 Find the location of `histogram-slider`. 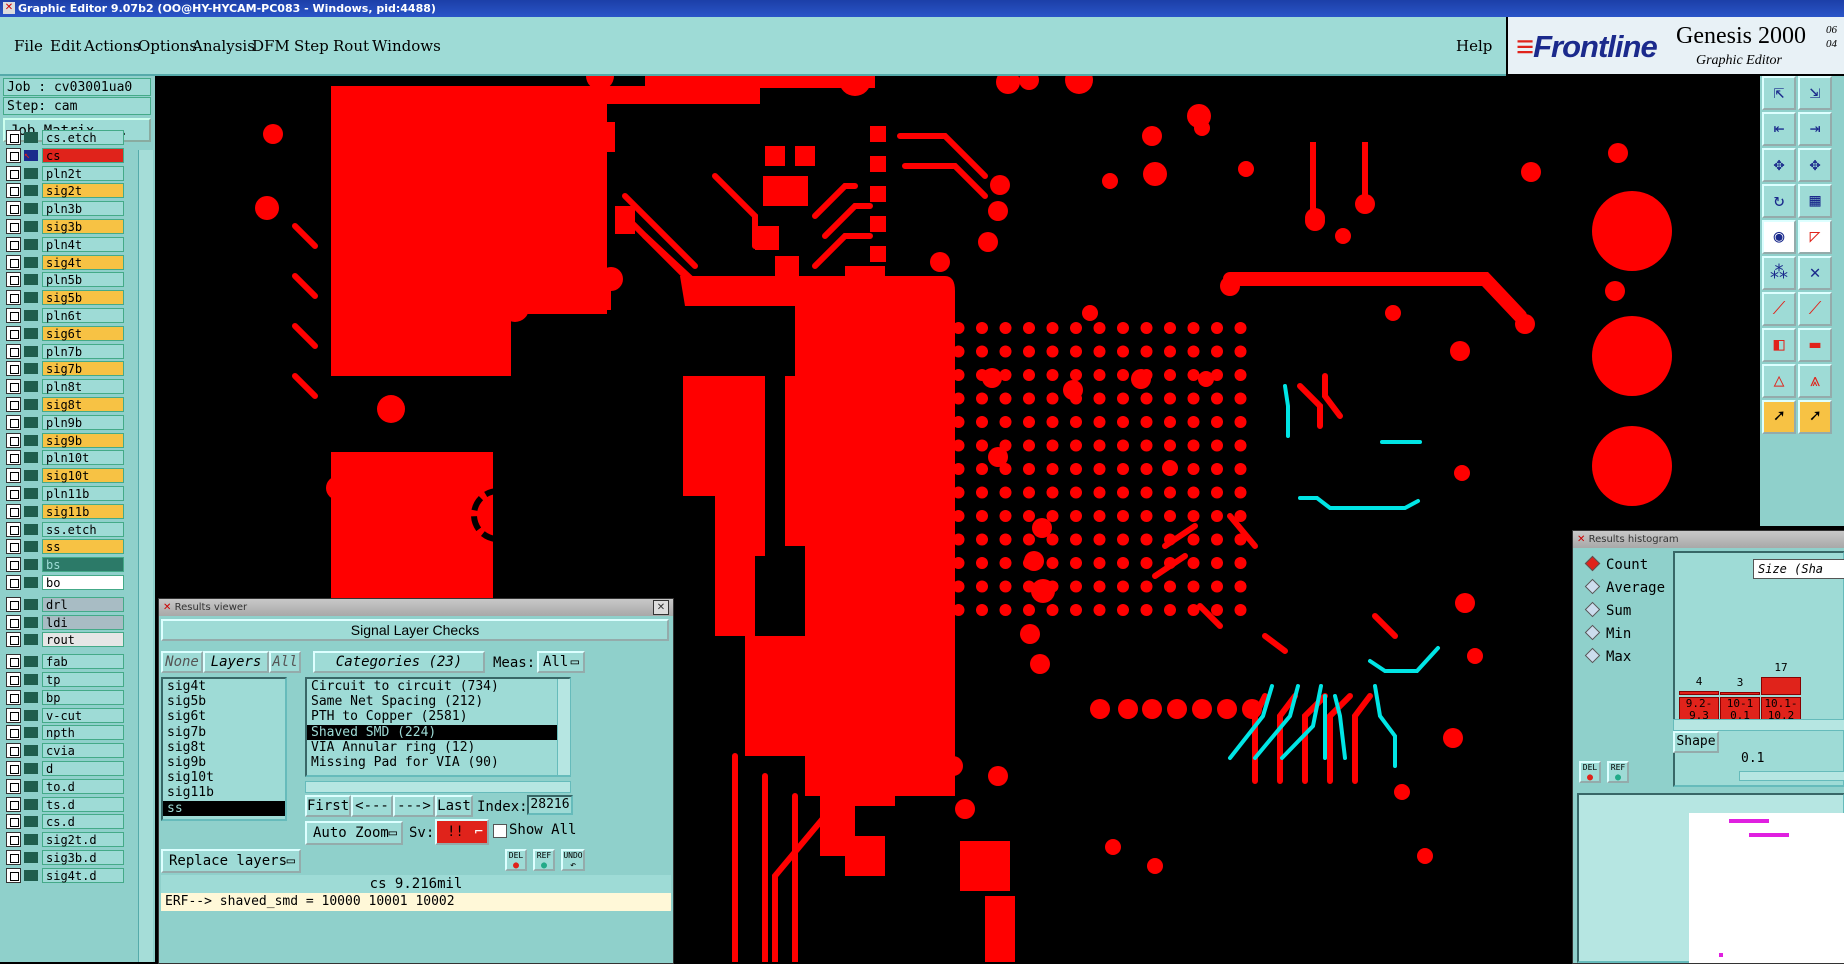

histogram-slider is located at coordinates (1791, 776).